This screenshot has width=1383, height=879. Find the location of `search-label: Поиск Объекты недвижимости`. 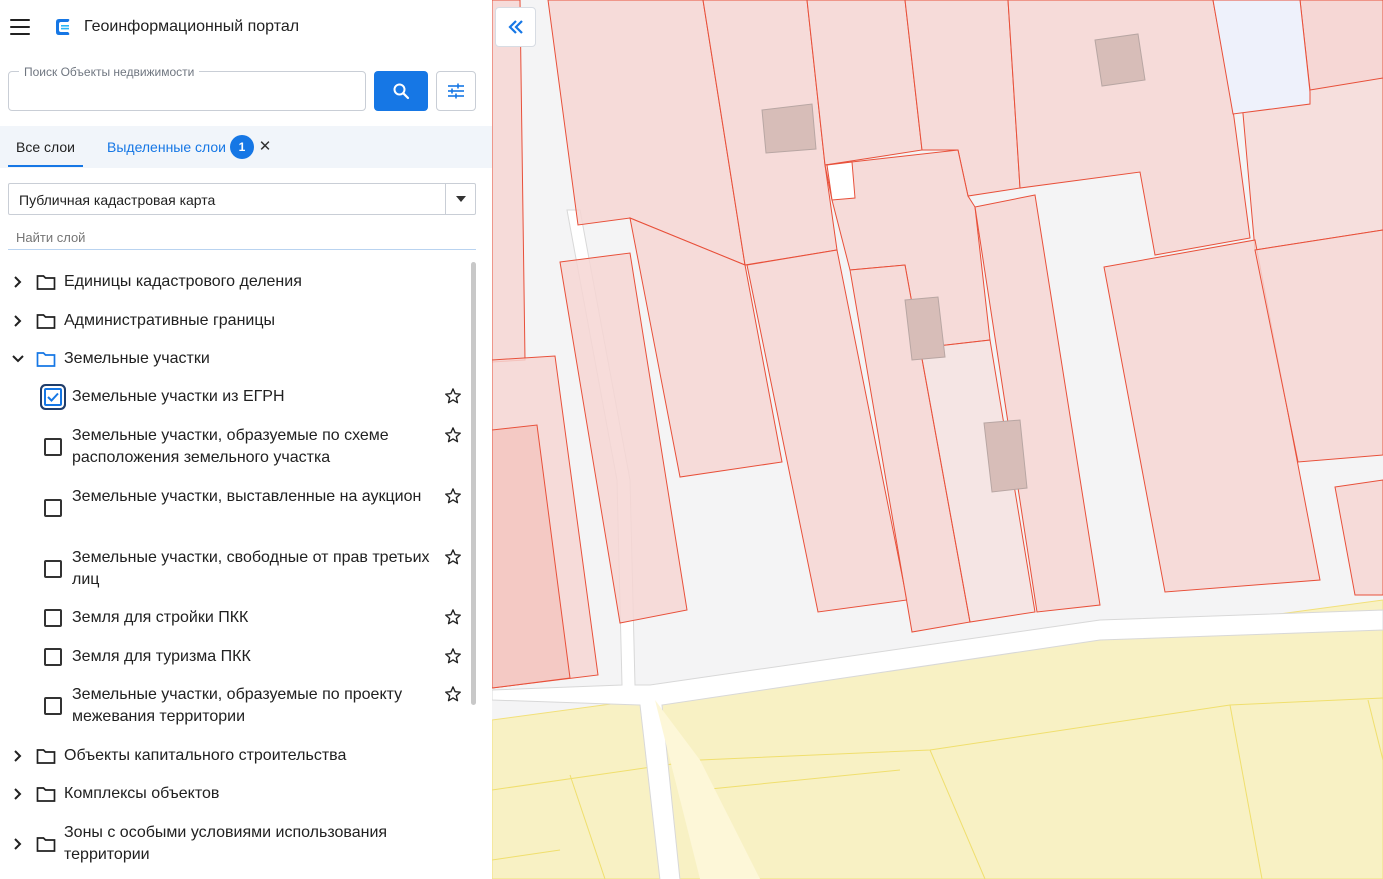

search-label: Поиск Объекты недвижимости is located at coordinates (109, 72).